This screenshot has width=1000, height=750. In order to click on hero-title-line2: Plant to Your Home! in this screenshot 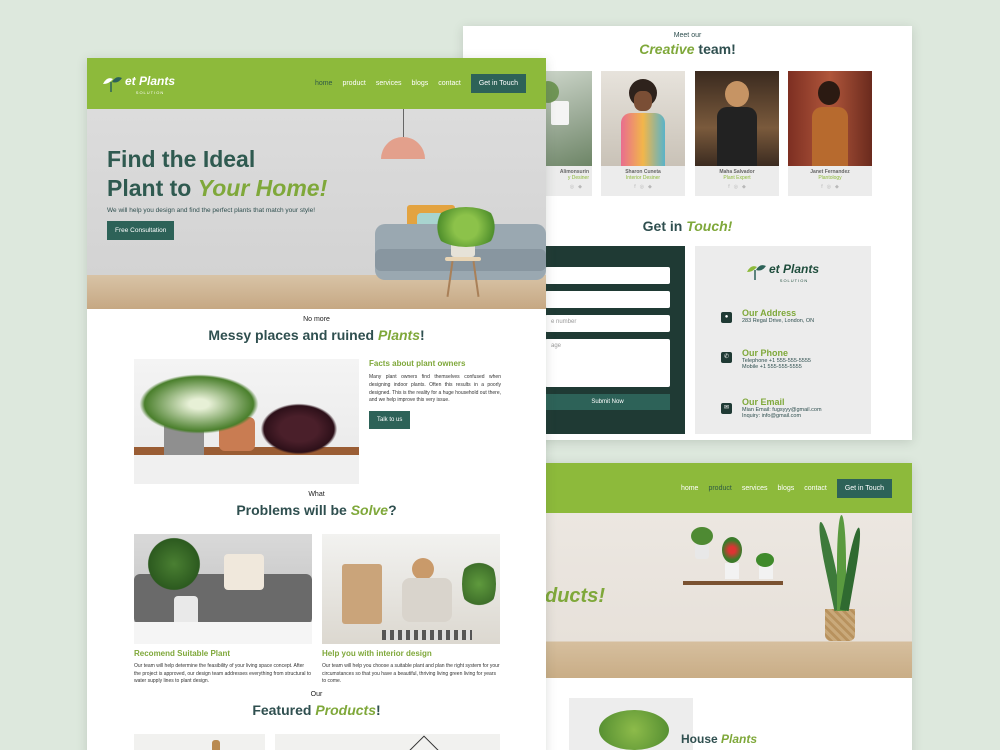, I will do `click(217, 188)`.